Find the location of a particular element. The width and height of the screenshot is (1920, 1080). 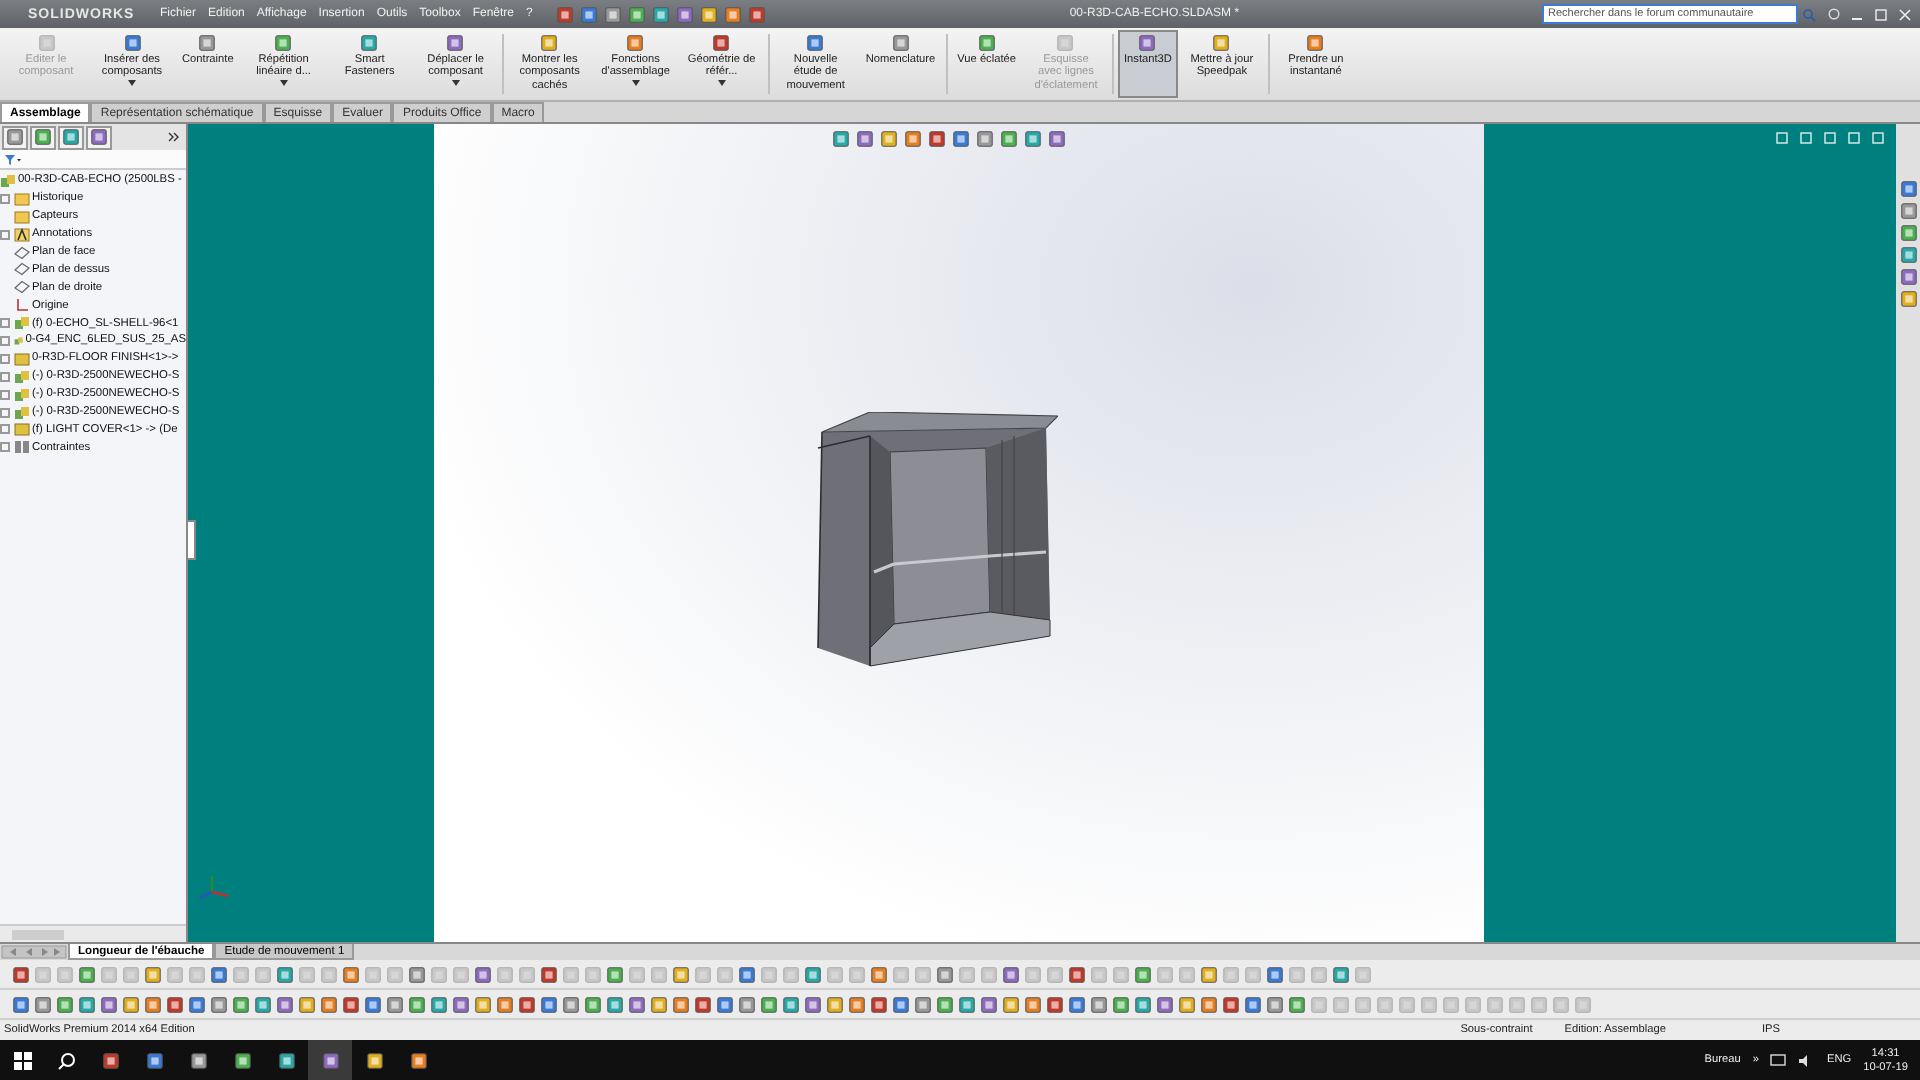

origin-icon is located at coordinates (22, 305).